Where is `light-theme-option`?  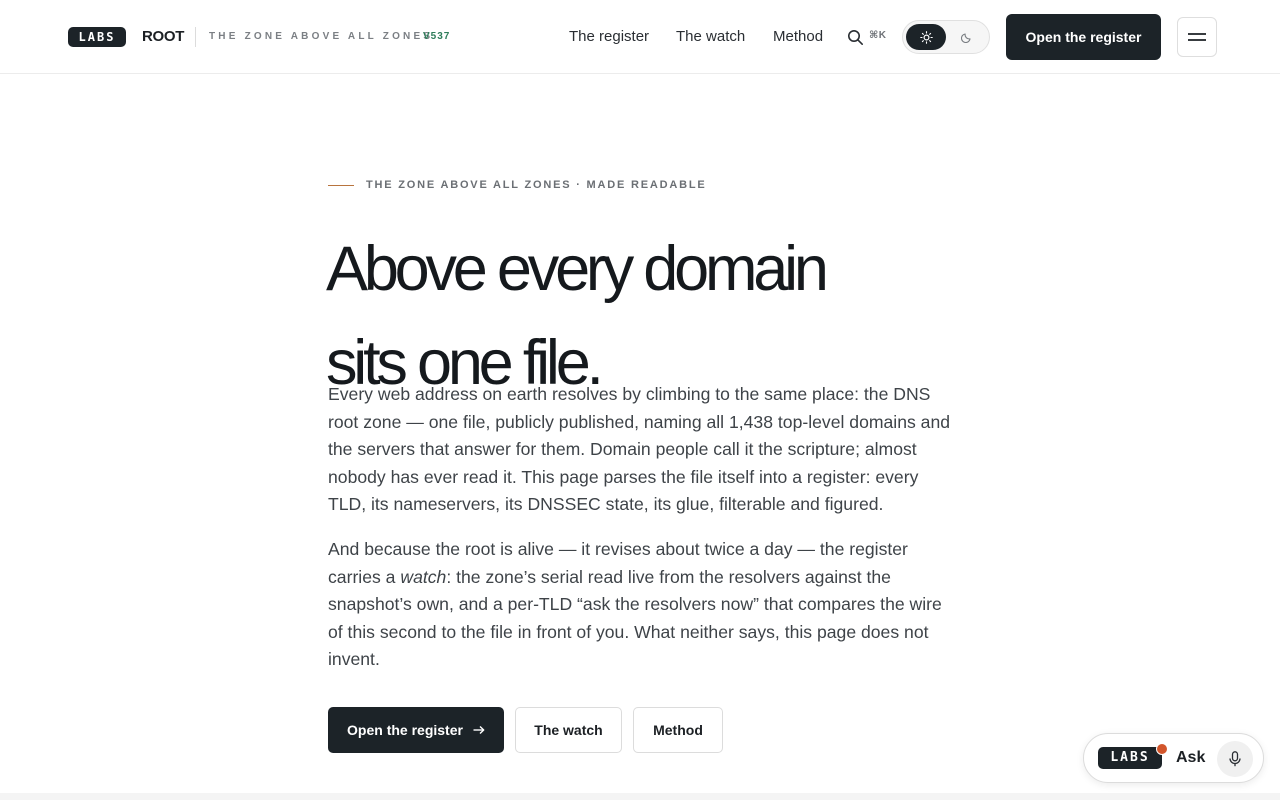 light-theme-option is located at coordinates (926, 37).